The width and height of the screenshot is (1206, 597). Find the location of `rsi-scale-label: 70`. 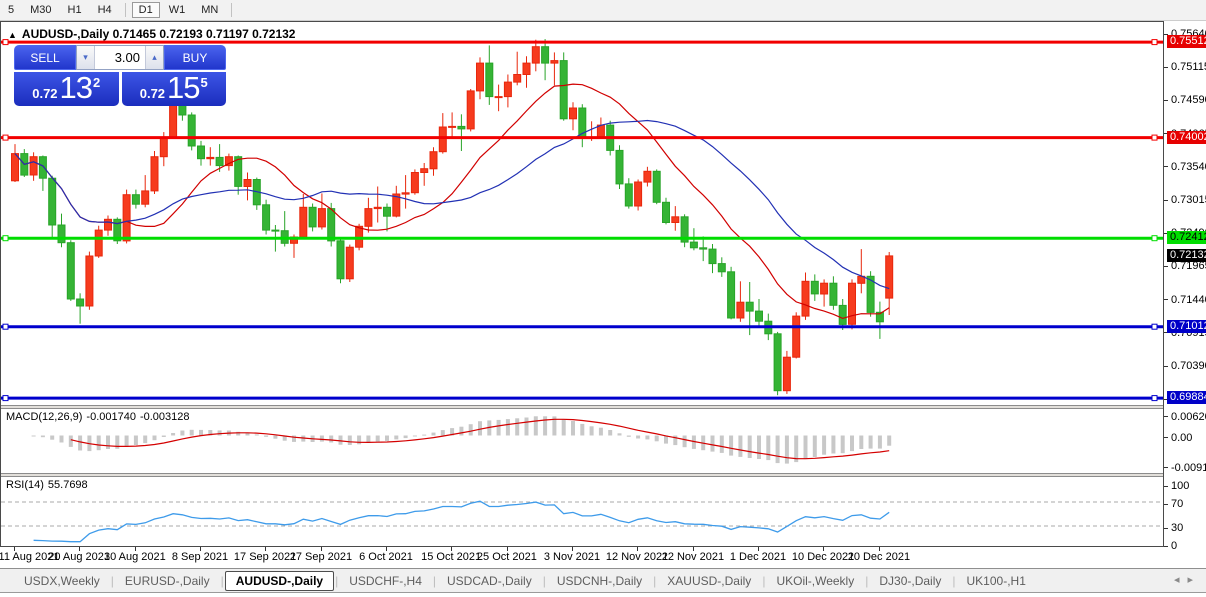

rsi-scale-label: 70 is located at coordinates (1177, 504).